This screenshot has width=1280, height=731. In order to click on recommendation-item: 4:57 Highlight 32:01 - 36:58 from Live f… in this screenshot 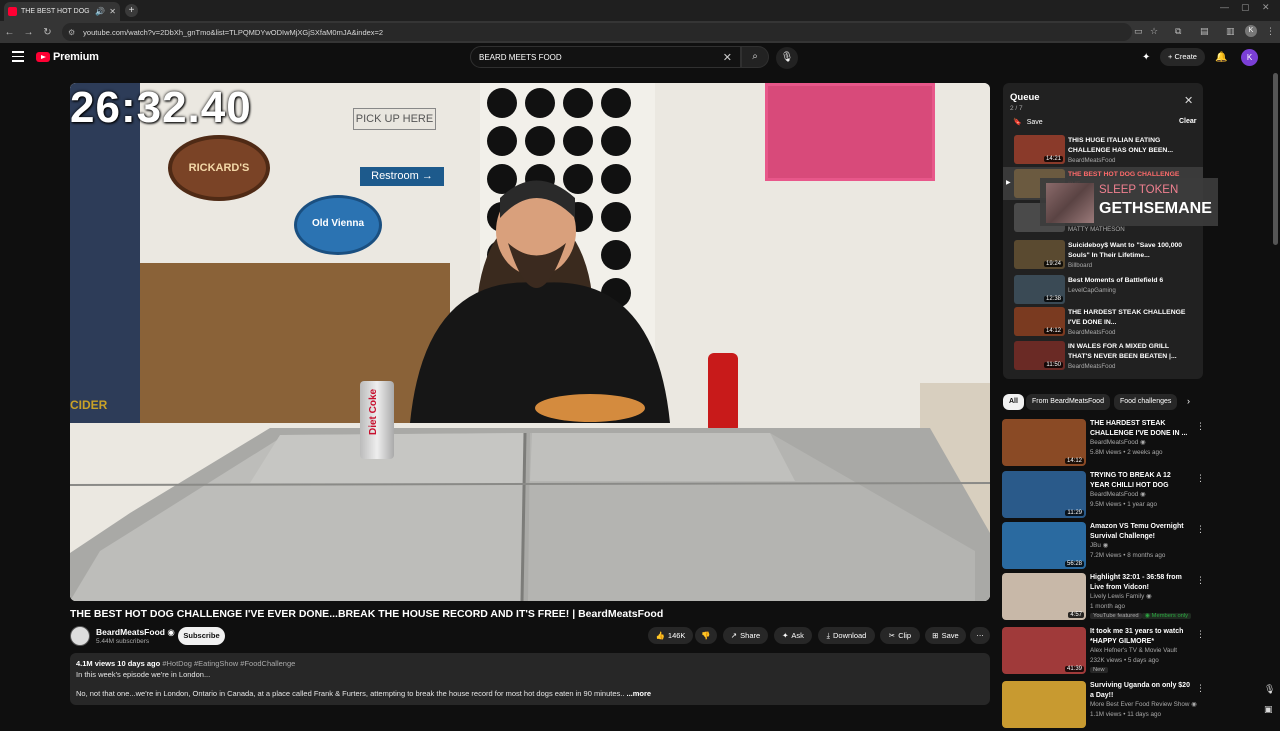, I will do `click(1103, 598)`.